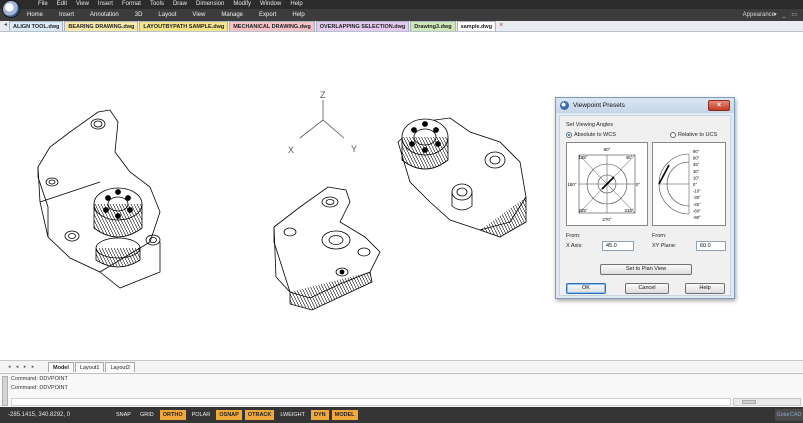 The width and height of the screenshot is (803, 423). Describe the element at coordinates (180, 4) in the screenshot. I see `menu-item-draw: Draw` at that location.